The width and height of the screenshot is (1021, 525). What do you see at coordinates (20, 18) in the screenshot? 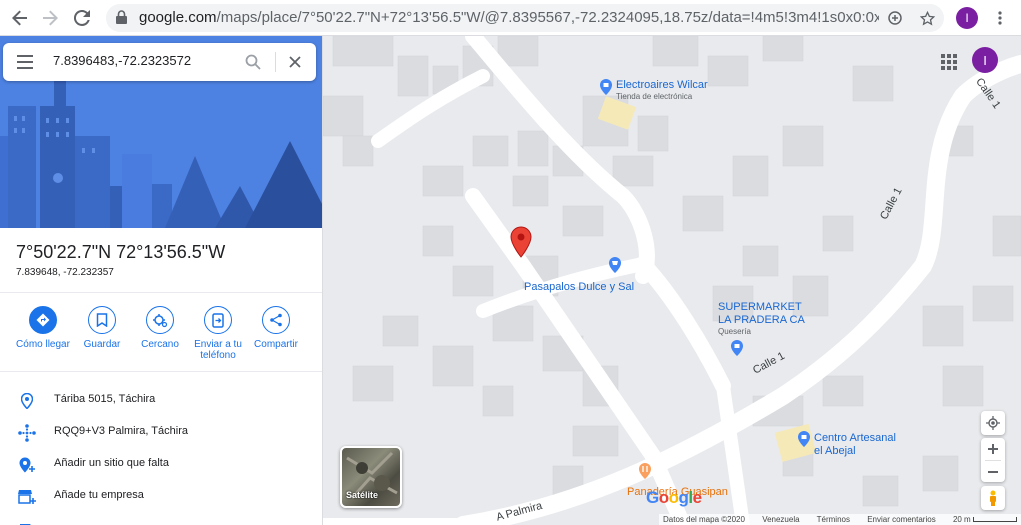
I see `back-icon` at bounding box center [20, 18].